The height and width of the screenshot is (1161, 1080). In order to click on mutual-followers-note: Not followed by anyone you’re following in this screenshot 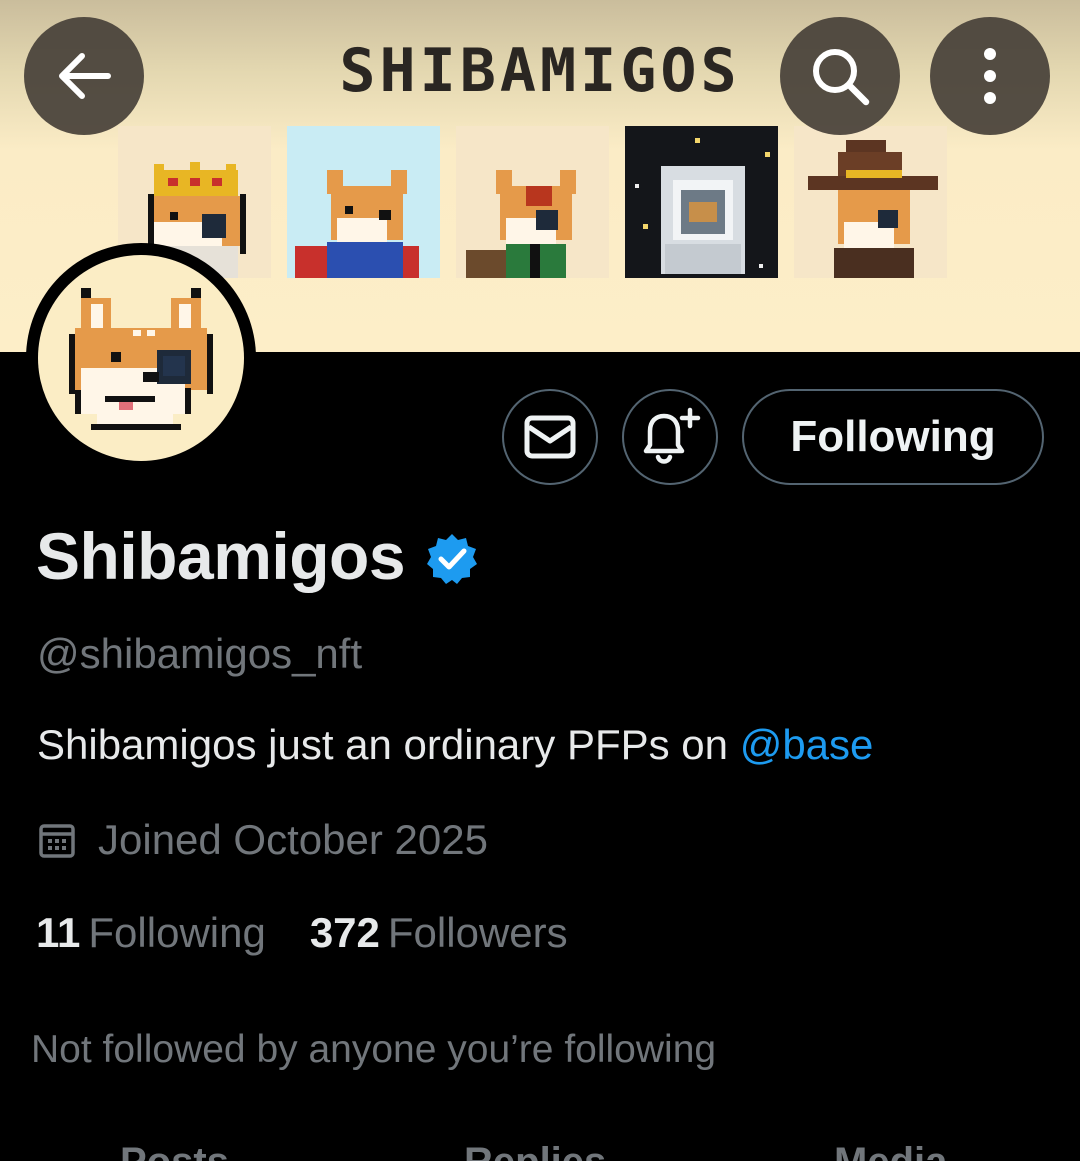, I will do `click(374, 1049)`.